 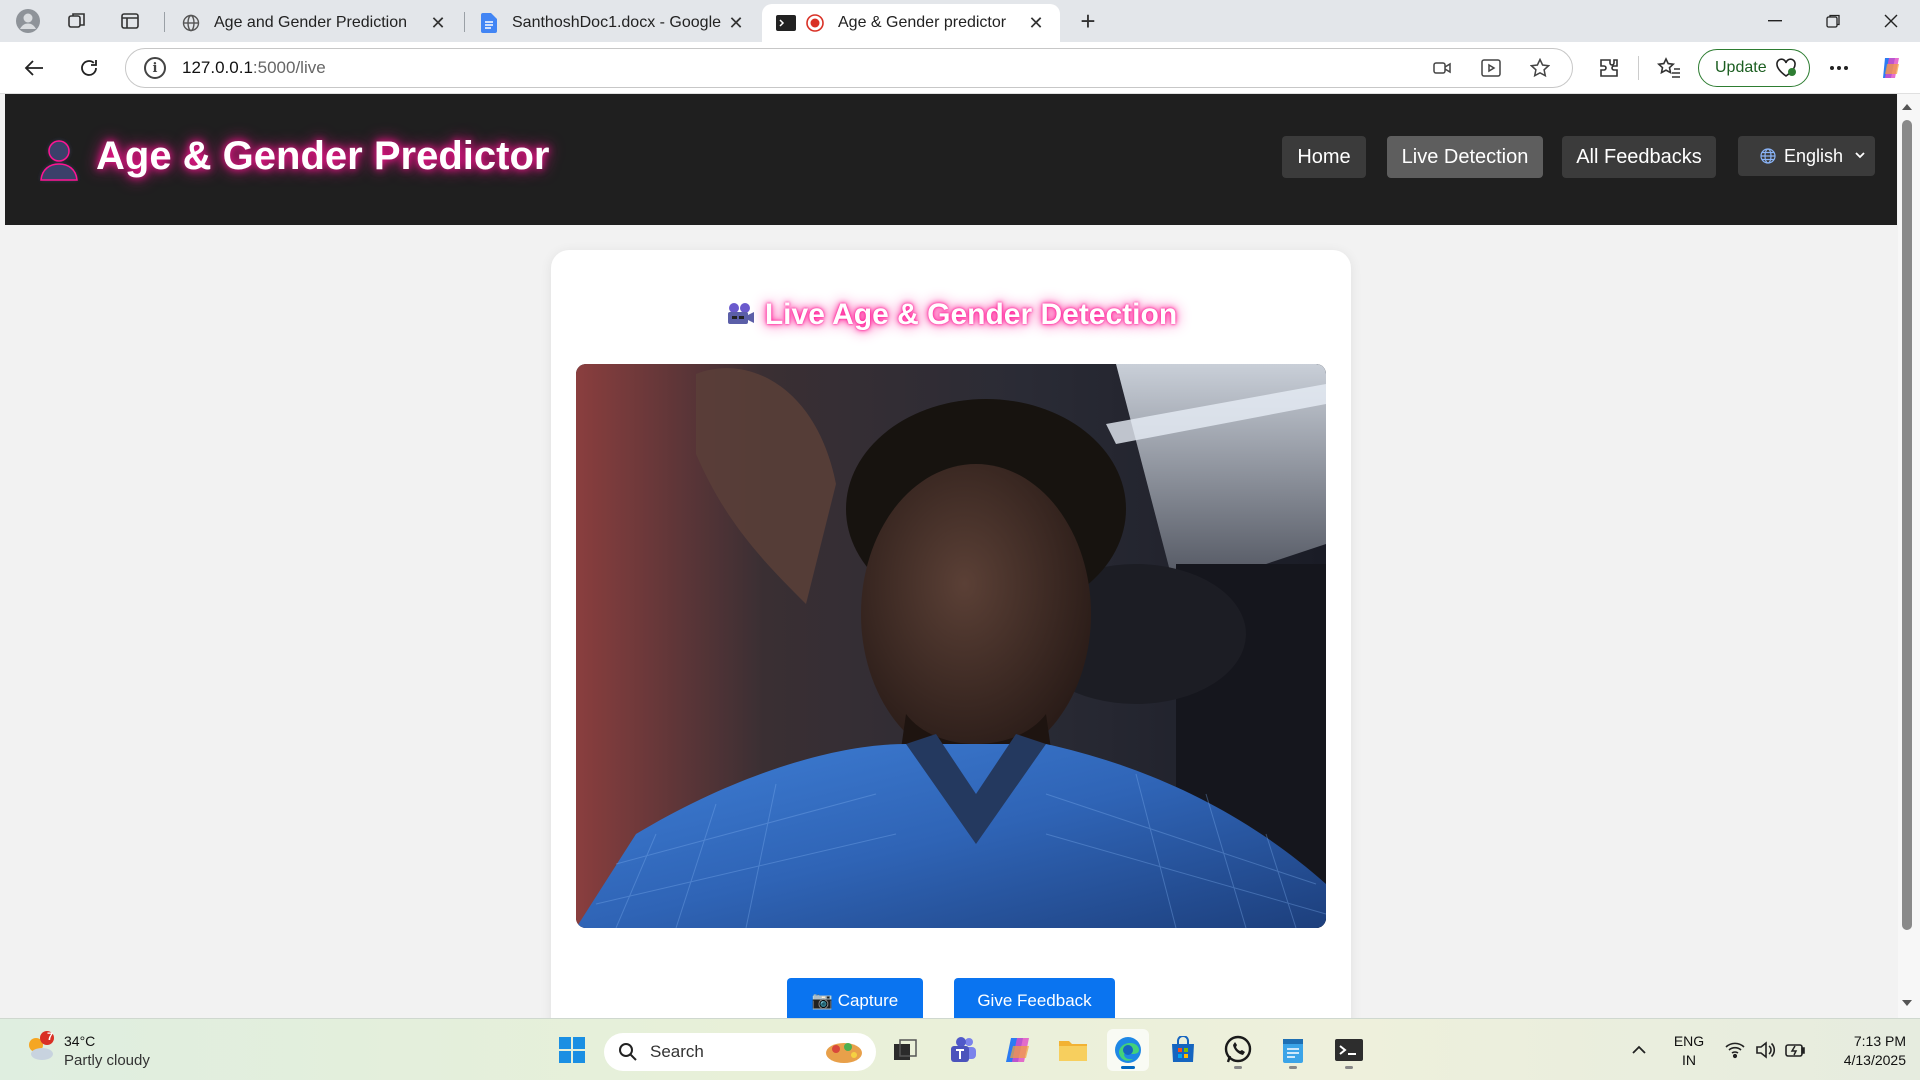 I want to click on active-app-indicator, so click(x=1128, y=1067).